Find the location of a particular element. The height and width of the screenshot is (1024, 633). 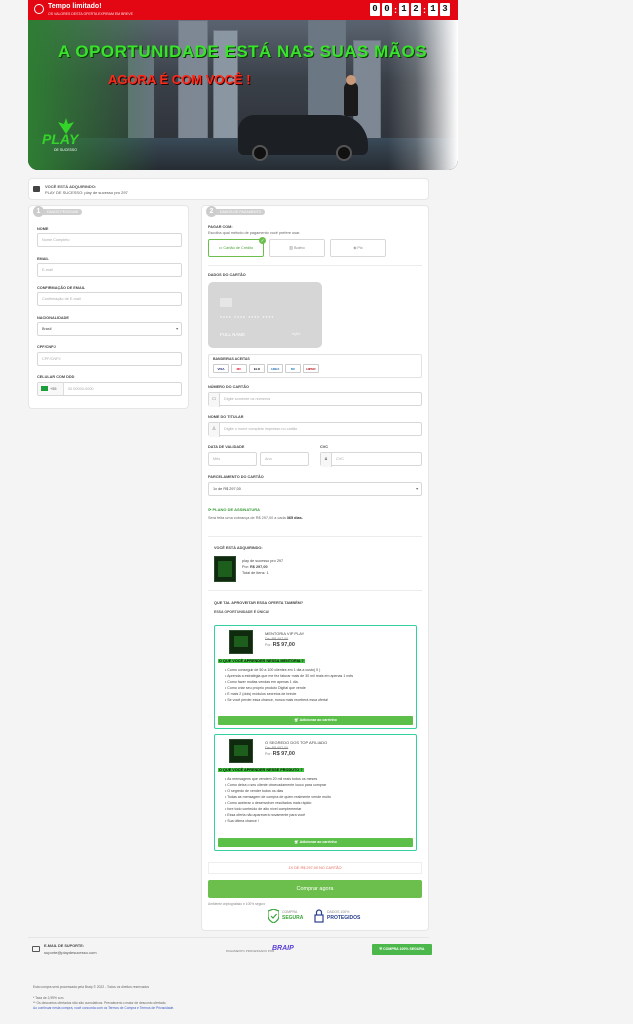

chevron-down-icon: ▾ is located at coordinates (417, 489).